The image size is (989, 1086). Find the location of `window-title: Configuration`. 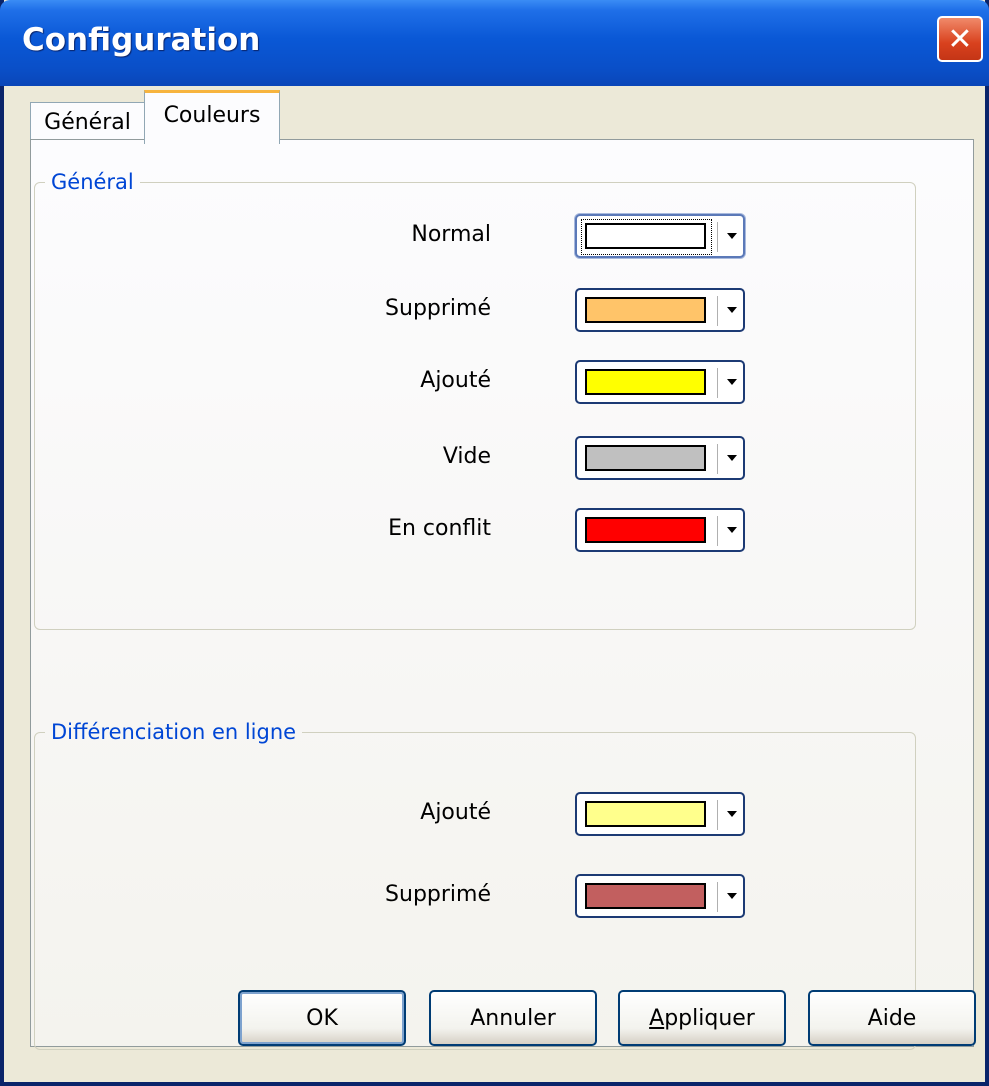

window-title: Configuration is located at coordinates (141, 40).